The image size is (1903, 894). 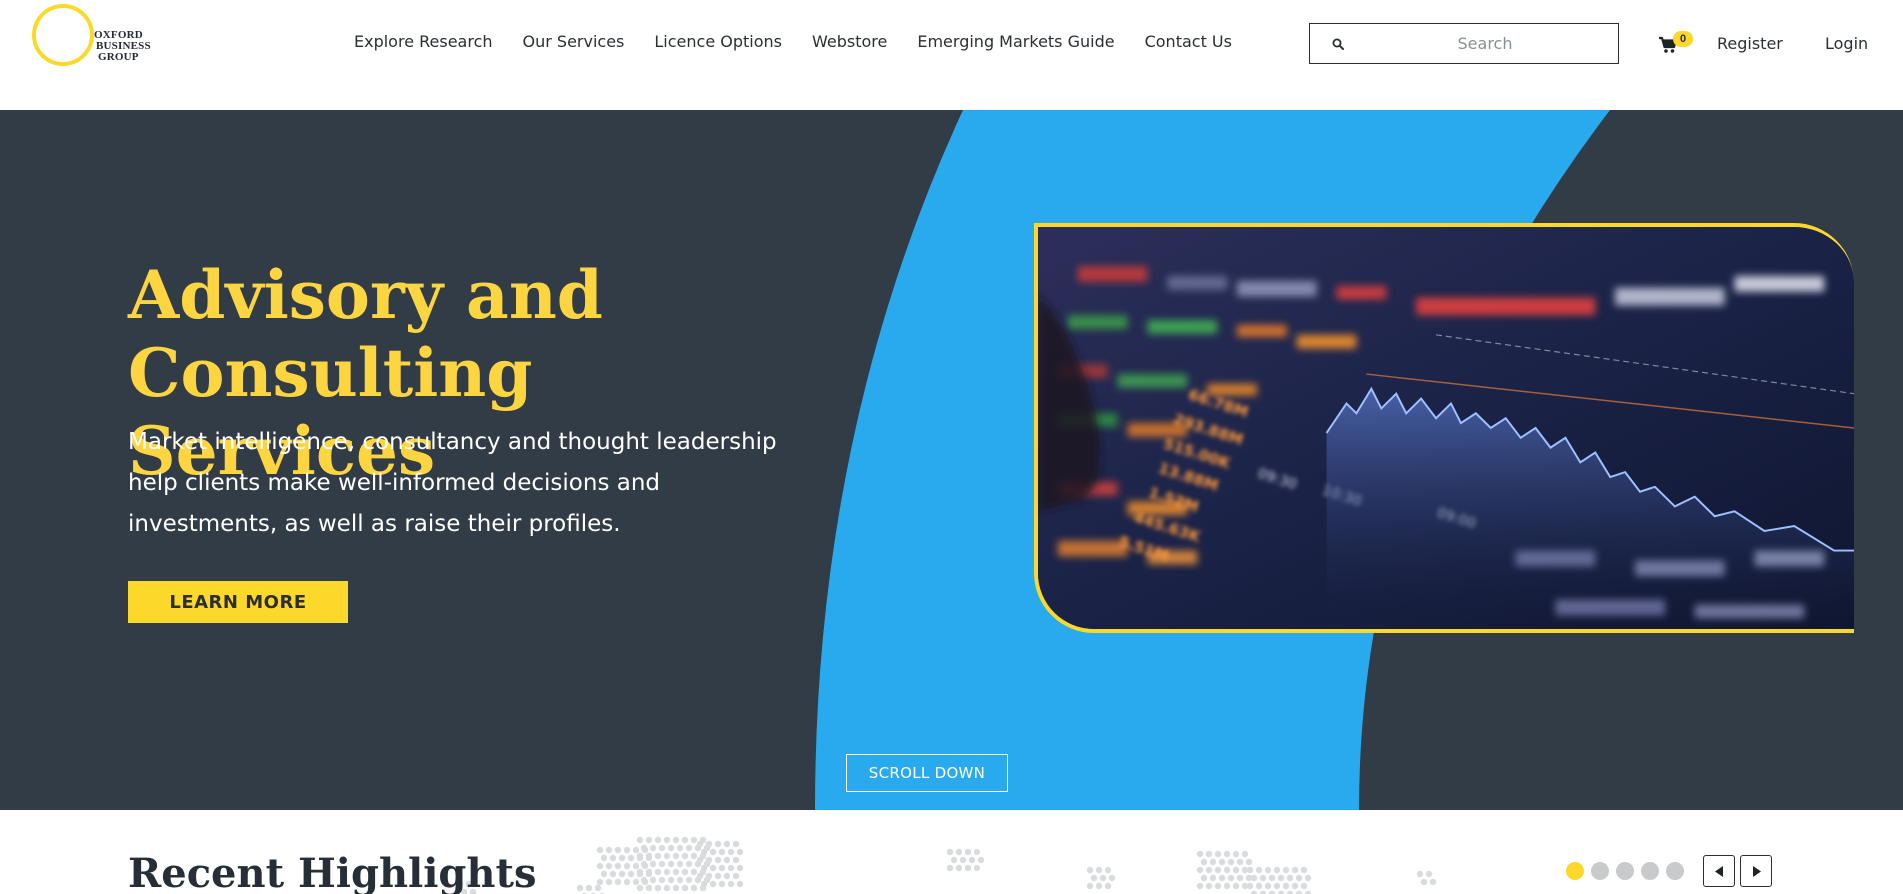 I want to click on carousel-next-button, so click(x=1756, y=871).